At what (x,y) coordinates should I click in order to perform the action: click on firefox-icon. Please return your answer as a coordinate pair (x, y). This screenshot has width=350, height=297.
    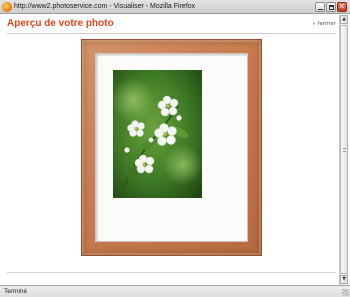
    Looking at the image, I should click on (7, 7).